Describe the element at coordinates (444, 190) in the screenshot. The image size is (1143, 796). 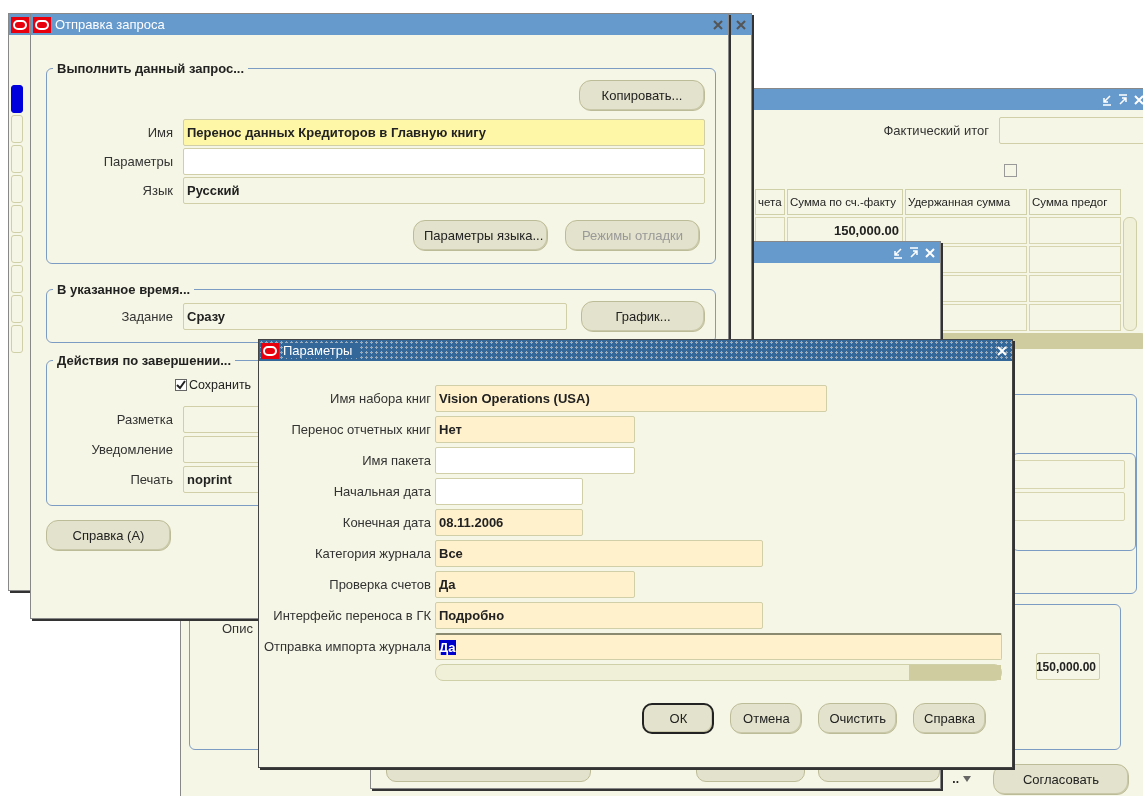
I see `input-field: Русский` at that location.